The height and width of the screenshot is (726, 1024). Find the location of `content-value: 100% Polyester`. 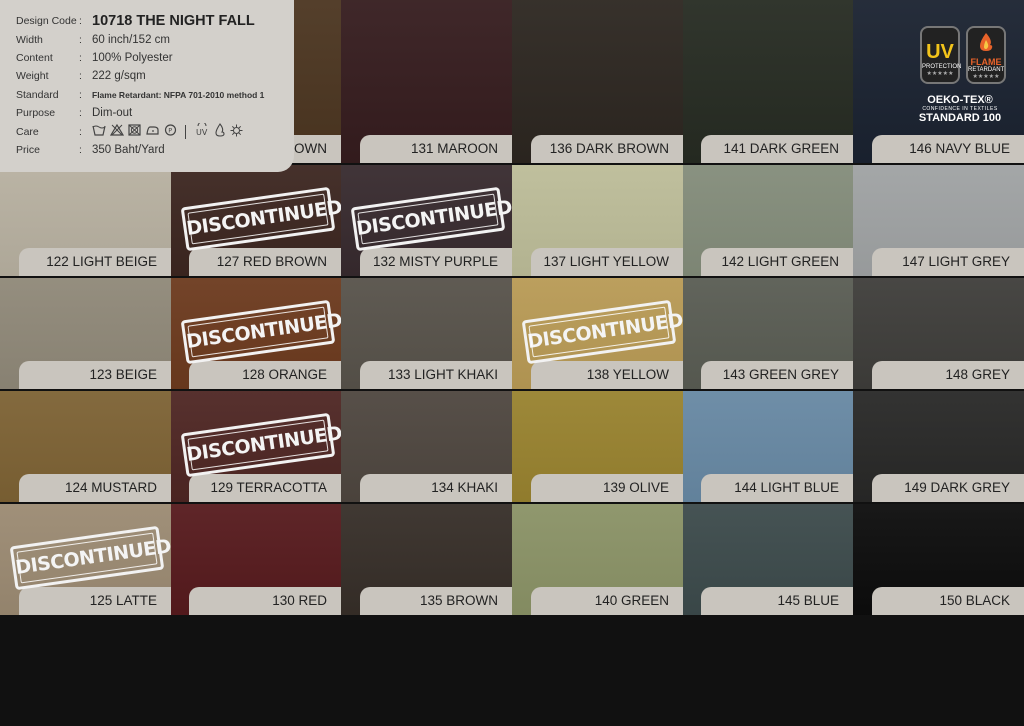

content-value: 100% Polyester is located at coordinates (132, 57).